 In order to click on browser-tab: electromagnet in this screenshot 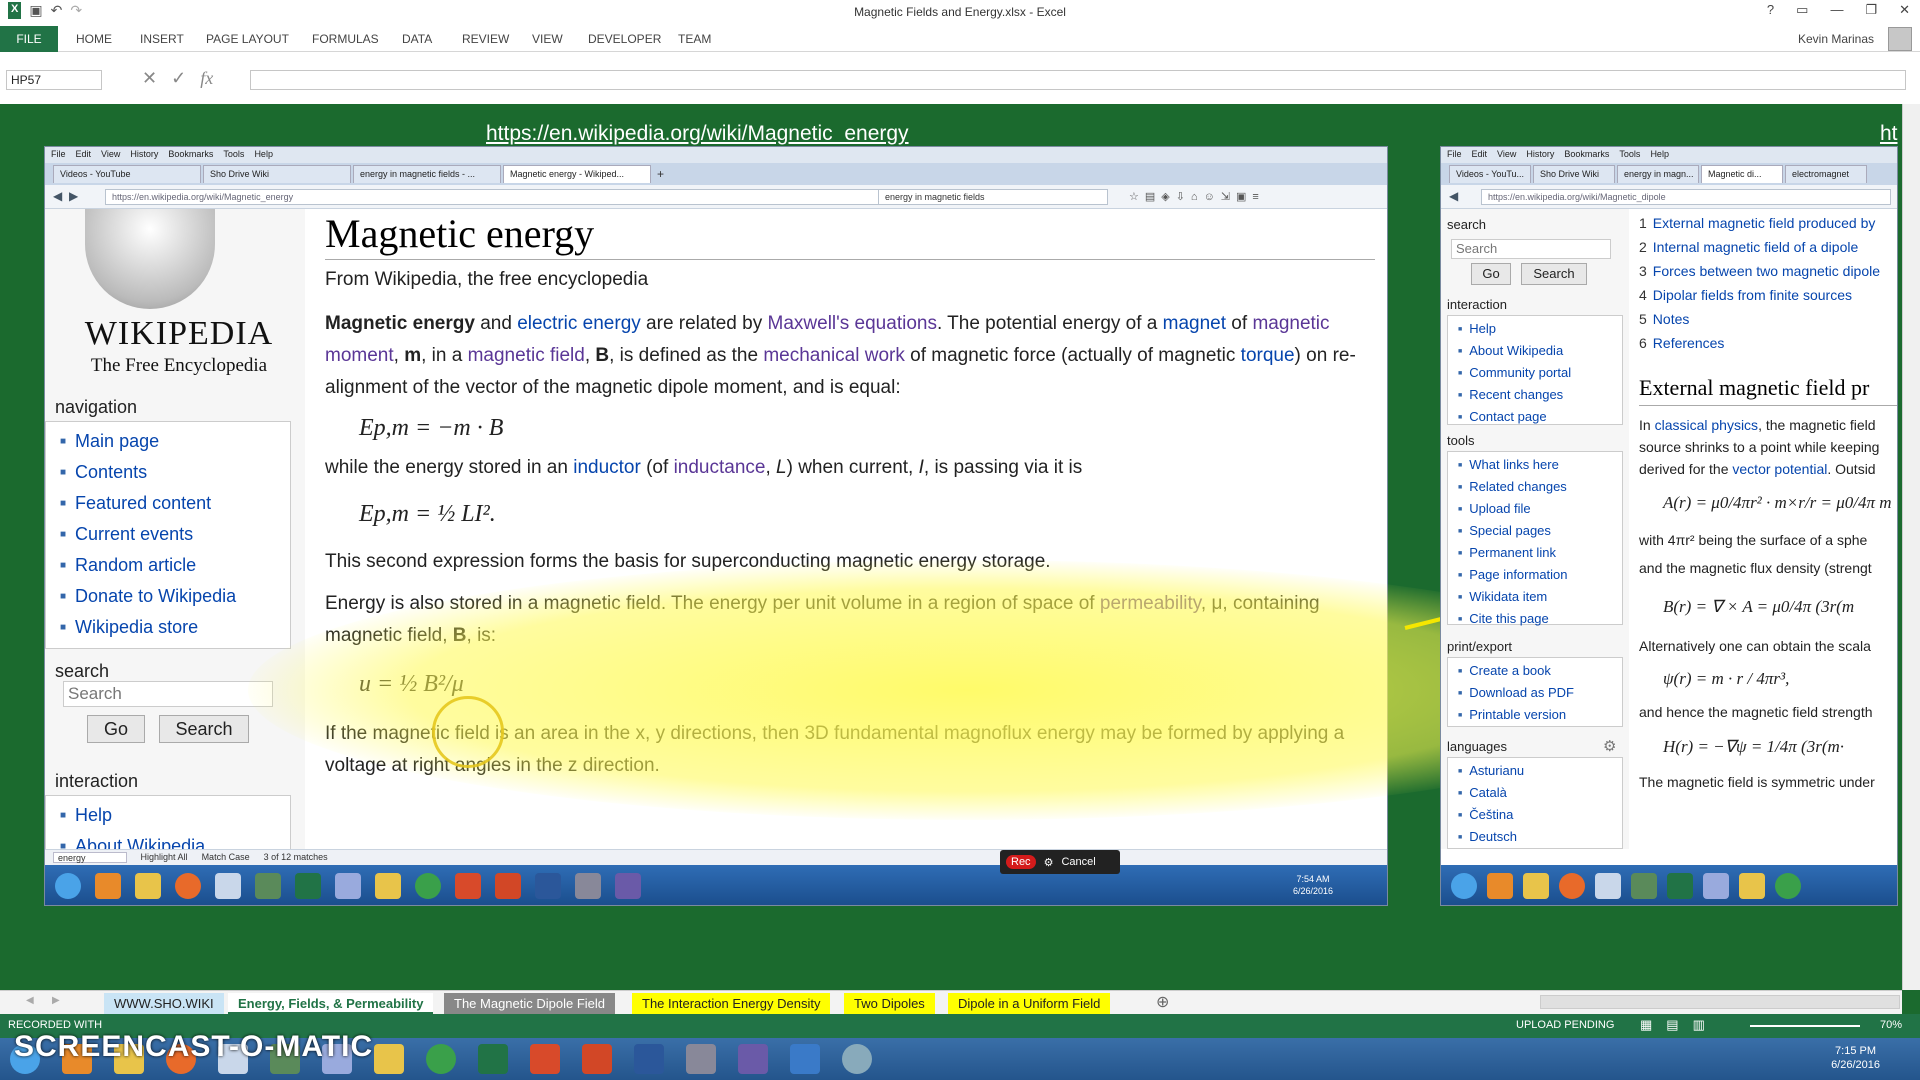, I will do `click(1826, 174)`.